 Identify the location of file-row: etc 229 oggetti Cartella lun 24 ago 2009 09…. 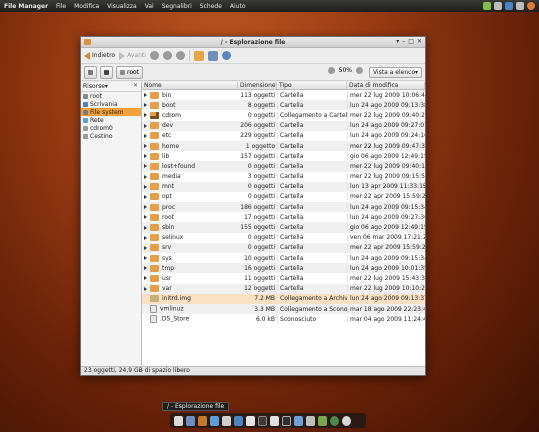
(283, 136).